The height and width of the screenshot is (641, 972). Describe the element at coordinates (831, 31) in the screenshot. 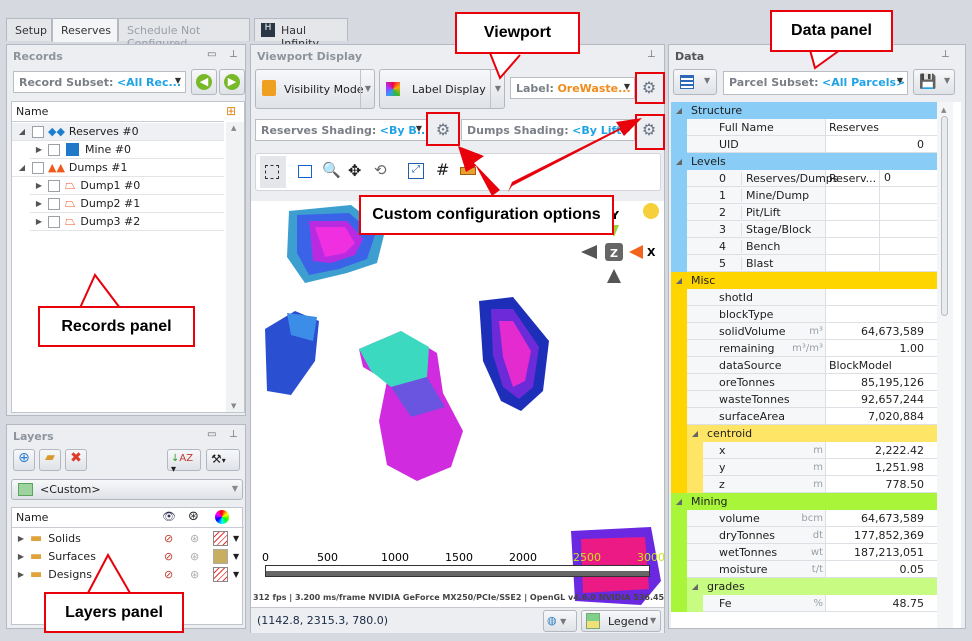

I see `callout-data-panel: Data panel` at that location.